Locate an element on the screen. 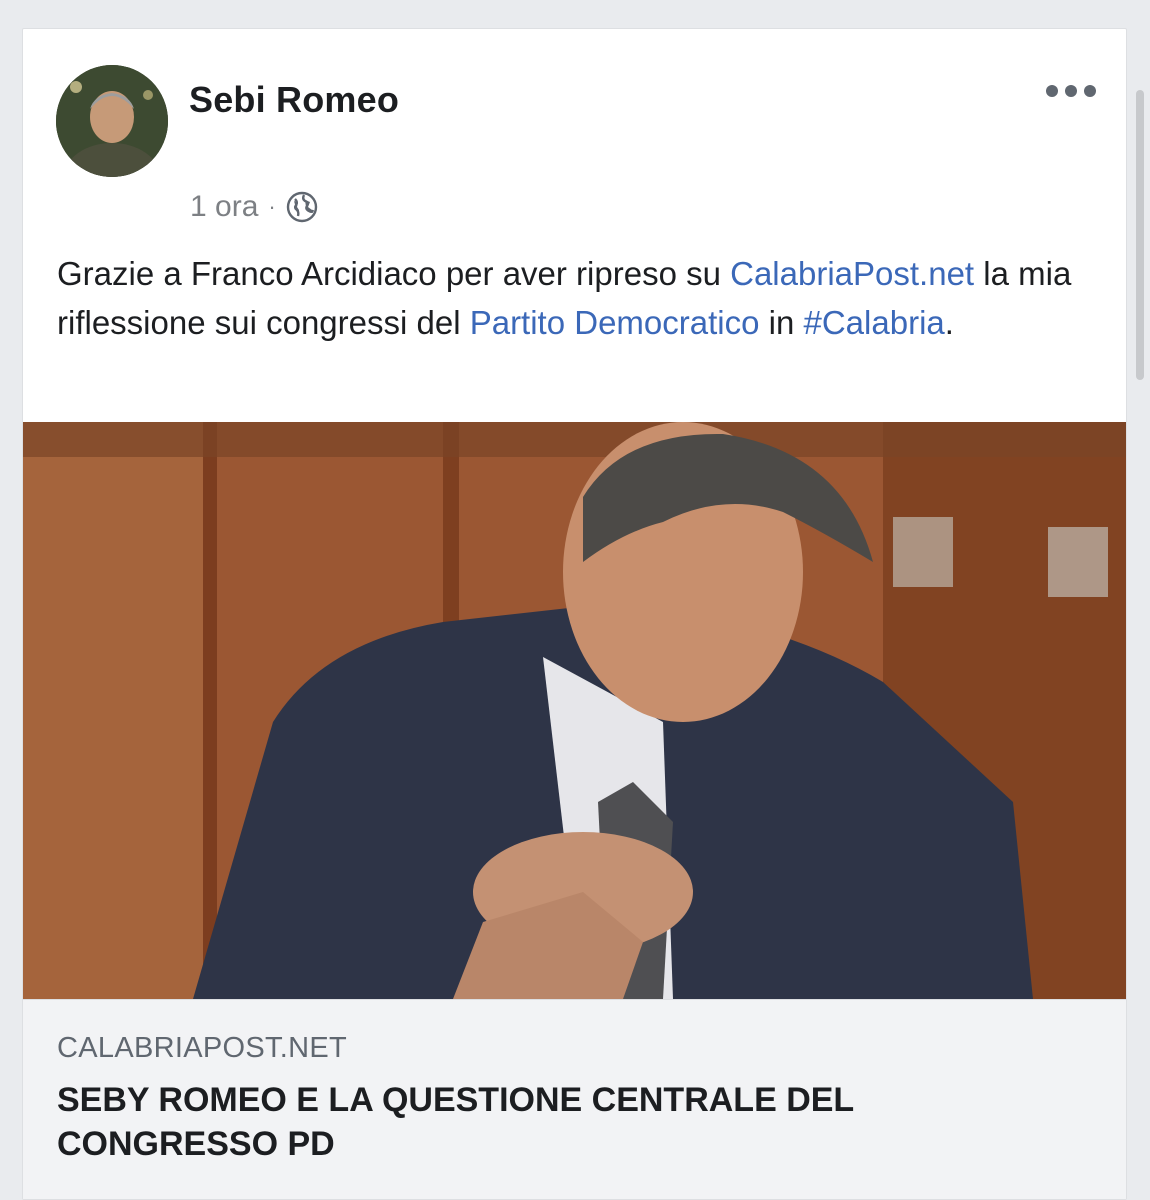 The image size is (1150, 1200). avatar-image is located at coordinates (112, 121).